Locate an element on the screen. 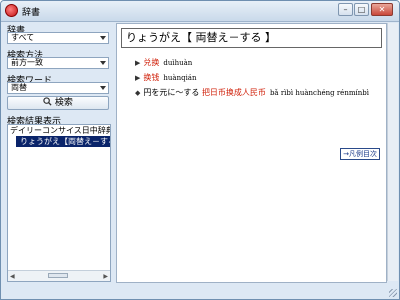 The height and width of the screenshot is (300, 400). app-icon is located at coordinates (11, 10).